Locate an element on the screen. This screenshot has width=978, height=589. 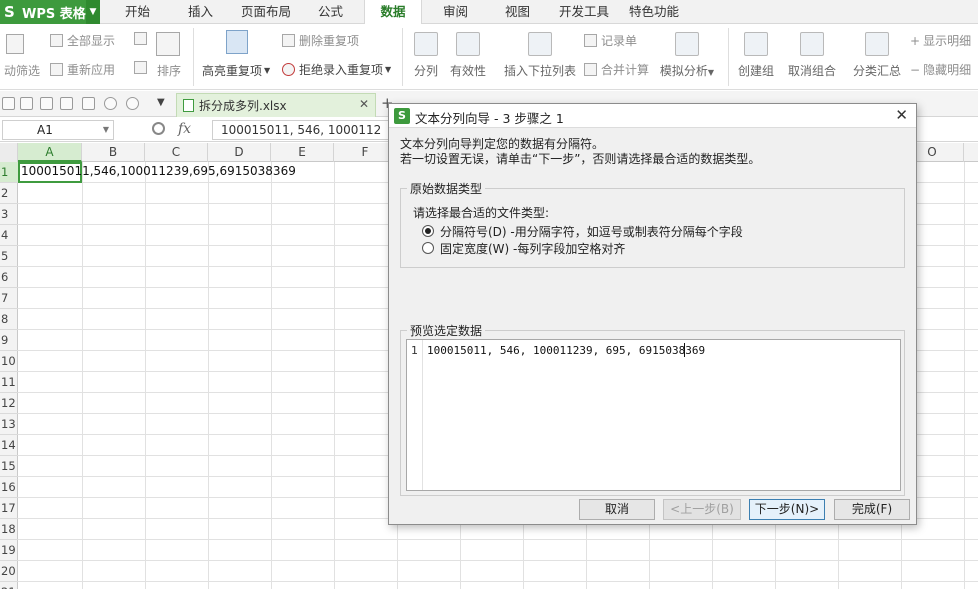
export-icon is located at coordinates (46, 103).